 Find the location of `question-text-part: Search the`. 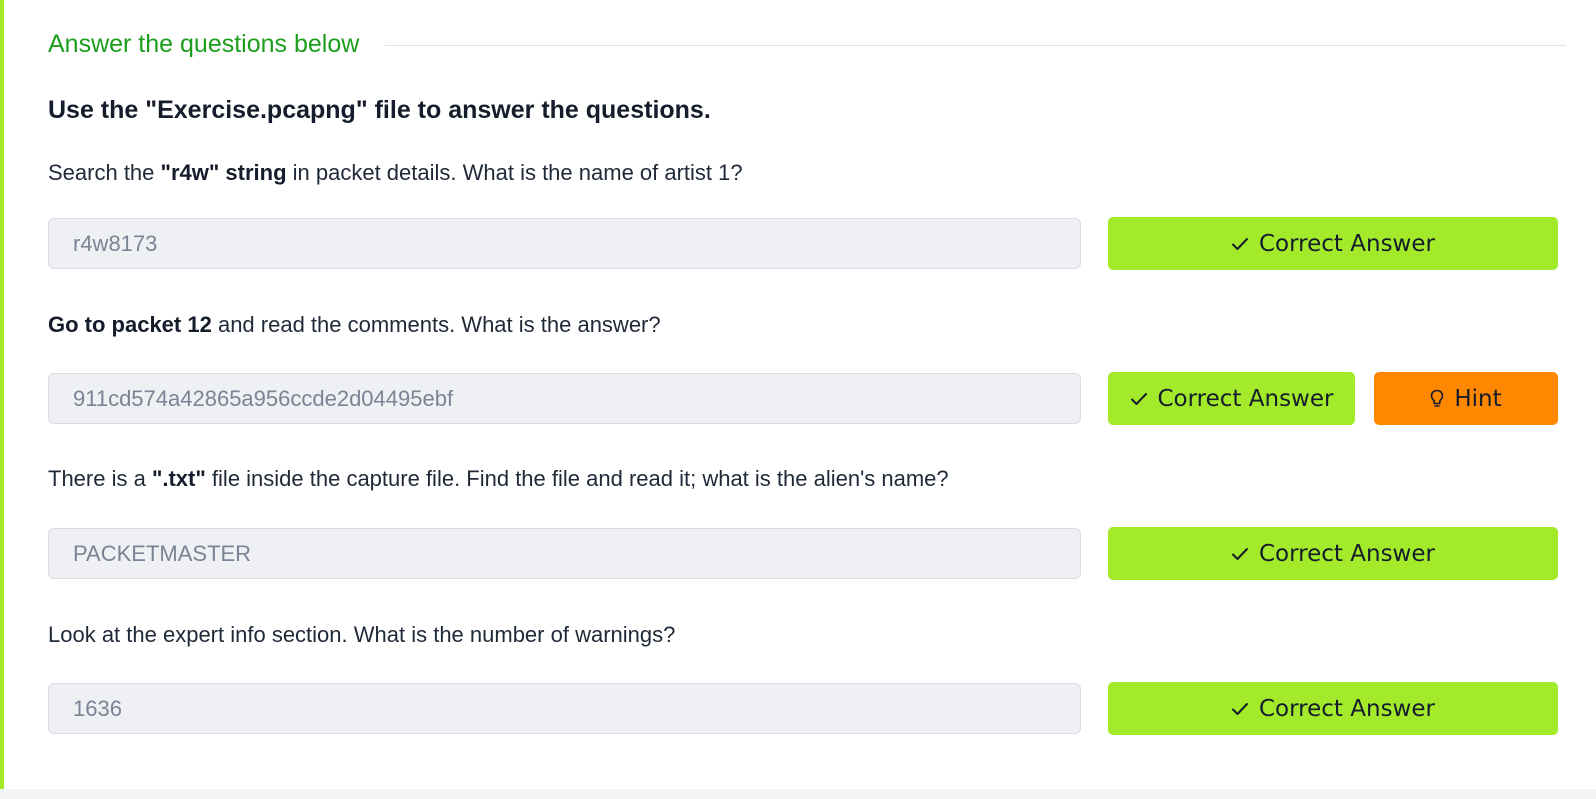

question-text-part: Search the is located at coordinates (104, 172).